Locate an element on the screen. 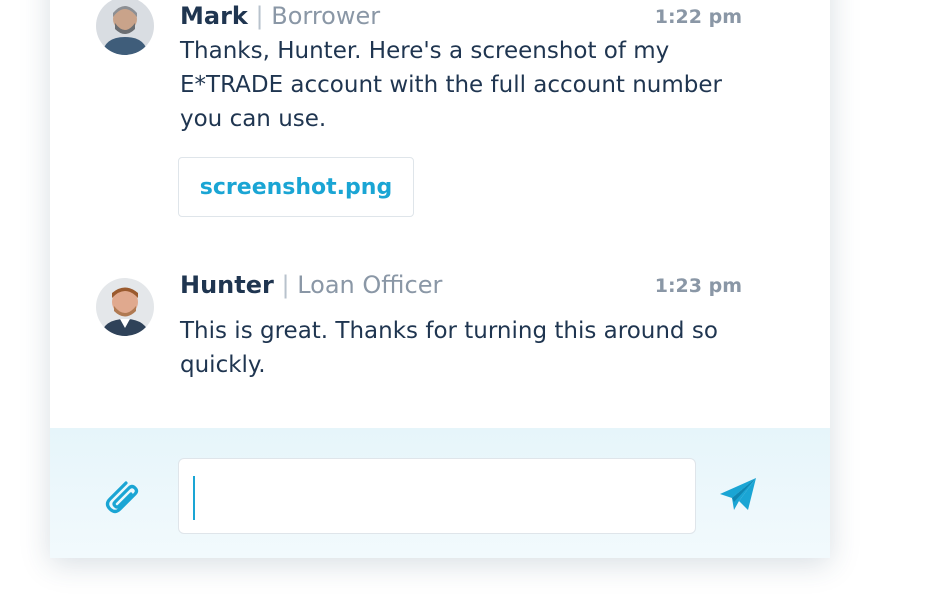  avatar-hunter is located at coordinates (125, 307).